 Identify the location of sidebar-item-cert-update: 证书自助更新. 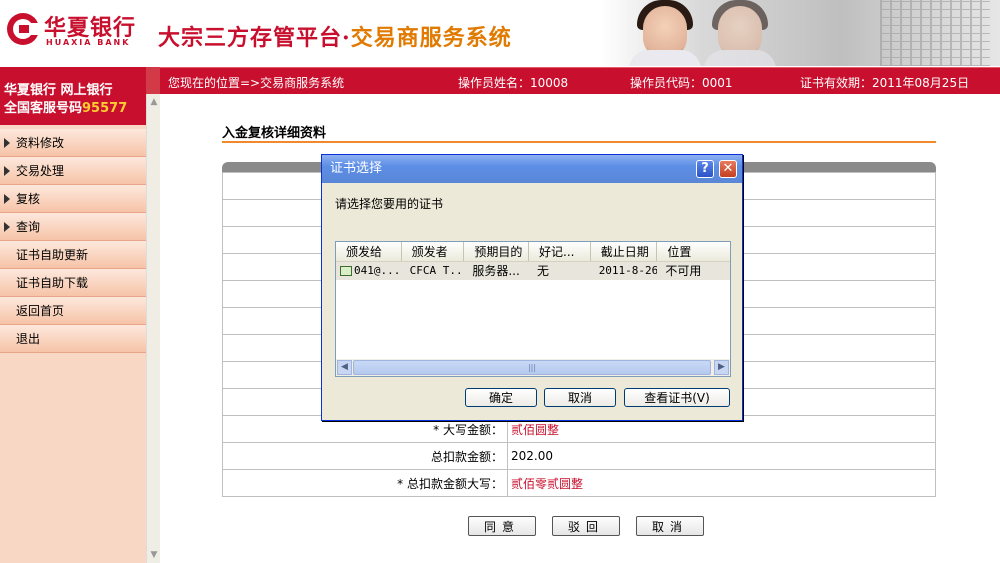
(73, 255).